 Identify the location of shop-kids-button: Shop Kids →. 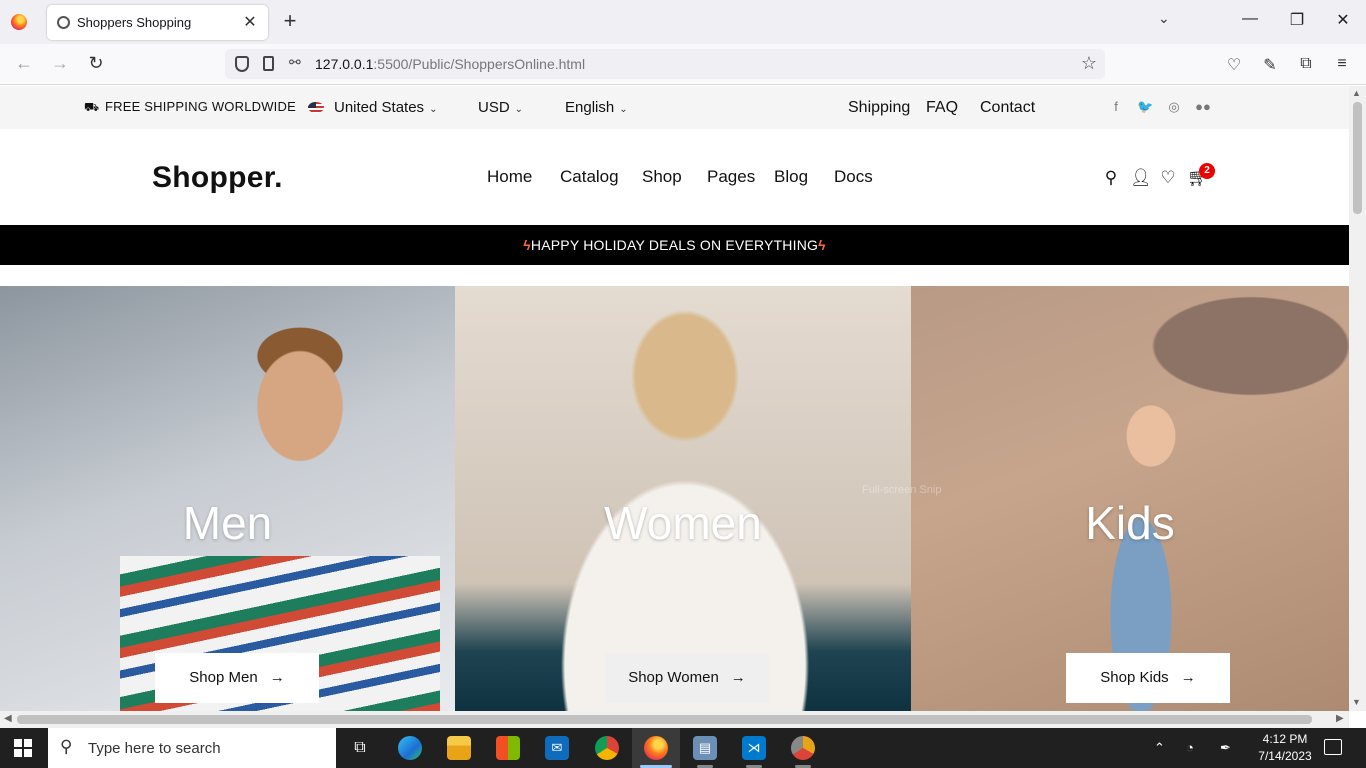
(1148, 678).